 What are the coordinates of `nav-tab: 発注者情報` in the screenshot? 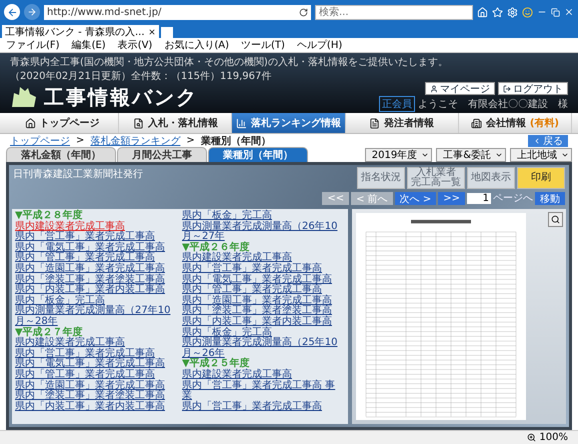 It's located at (402, 123).